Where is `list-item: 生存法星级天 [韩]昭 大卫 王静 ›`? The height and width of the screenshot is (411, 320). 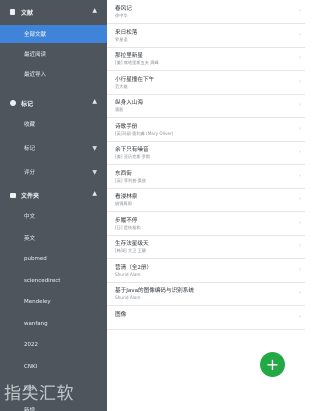 list-item: 生存法星级天 [韩]昭 大卫 王静 › is located at coordinates (206, 247).